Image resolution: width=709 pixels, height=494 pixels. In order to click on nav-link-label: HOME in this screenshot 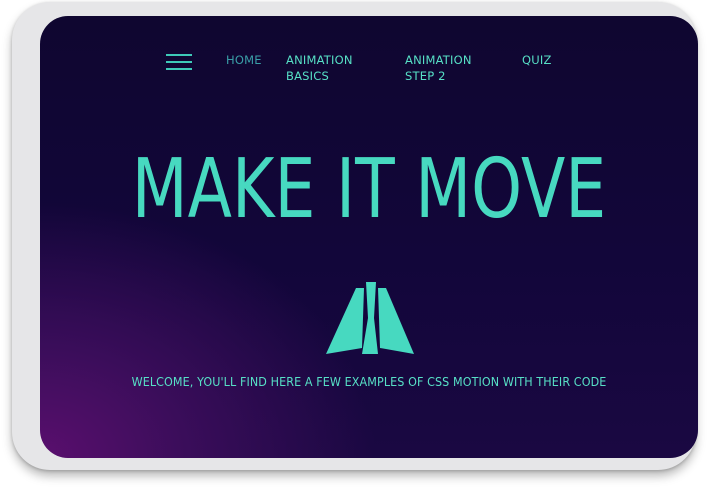, I will do `click(244, 60)`.